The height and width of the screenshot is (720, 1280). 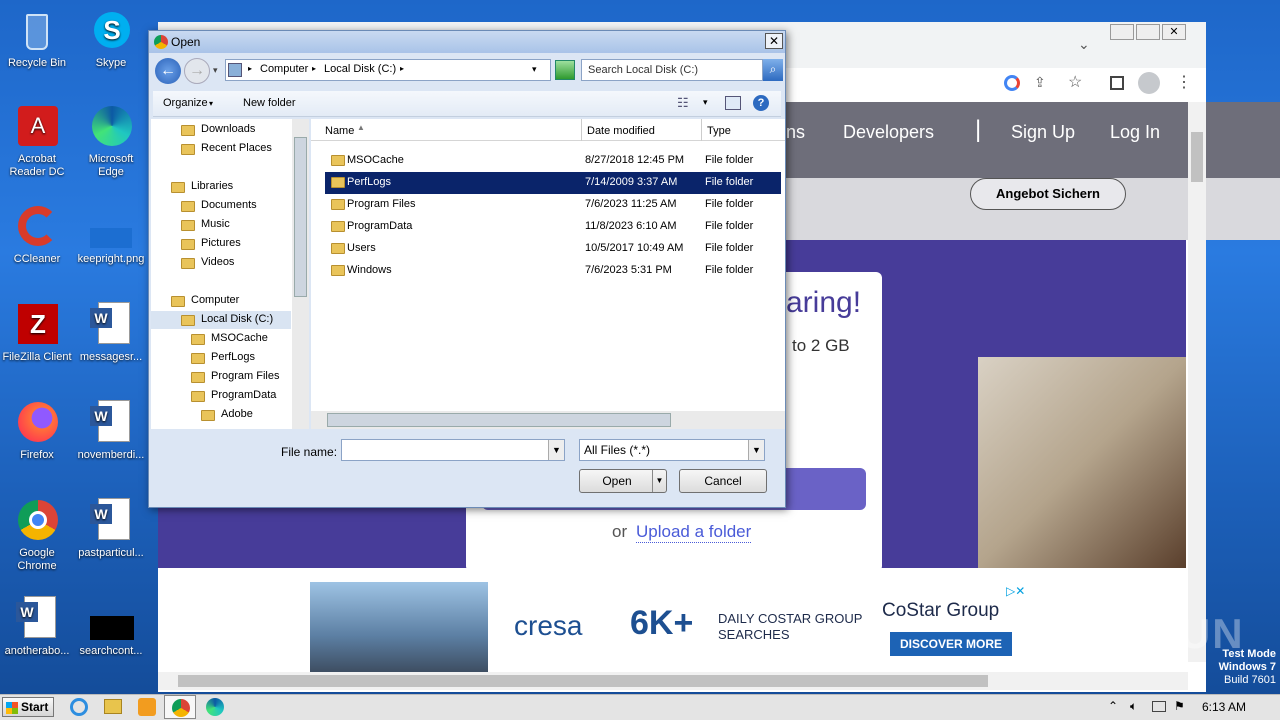 I want to click on new-folder-button: New folder, so click(x=269, y=103).